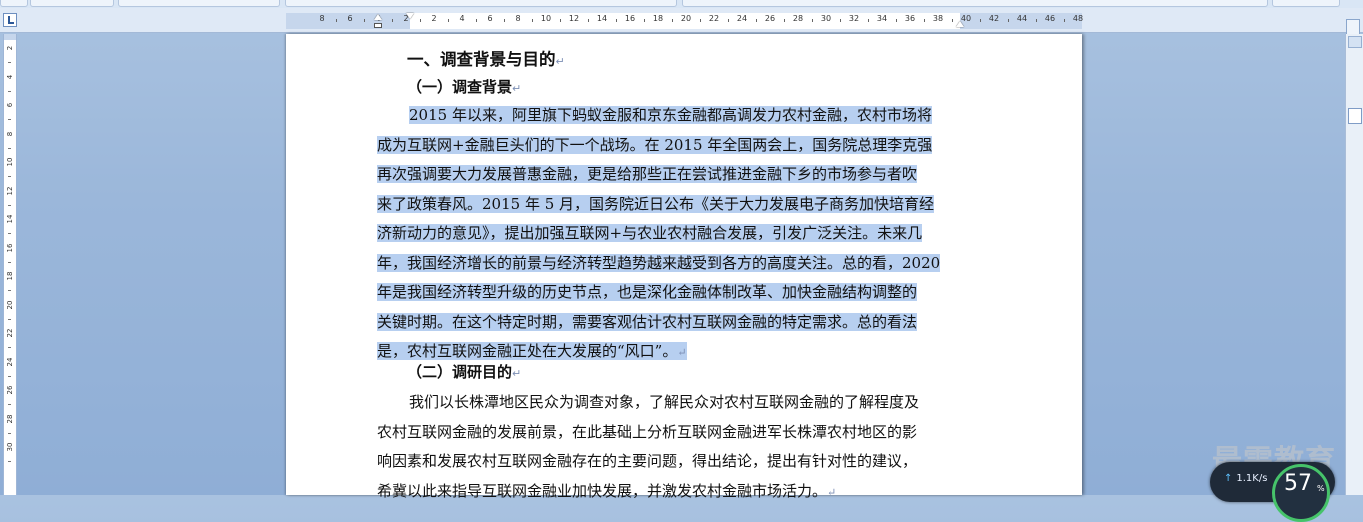 Image resolution: width=1363 pixels, height=522 pixels. What do you see at coordinates (10, 162) in the screenshot?
I see `vertical-ruler-label: 10` at bounding box center [10, 162].